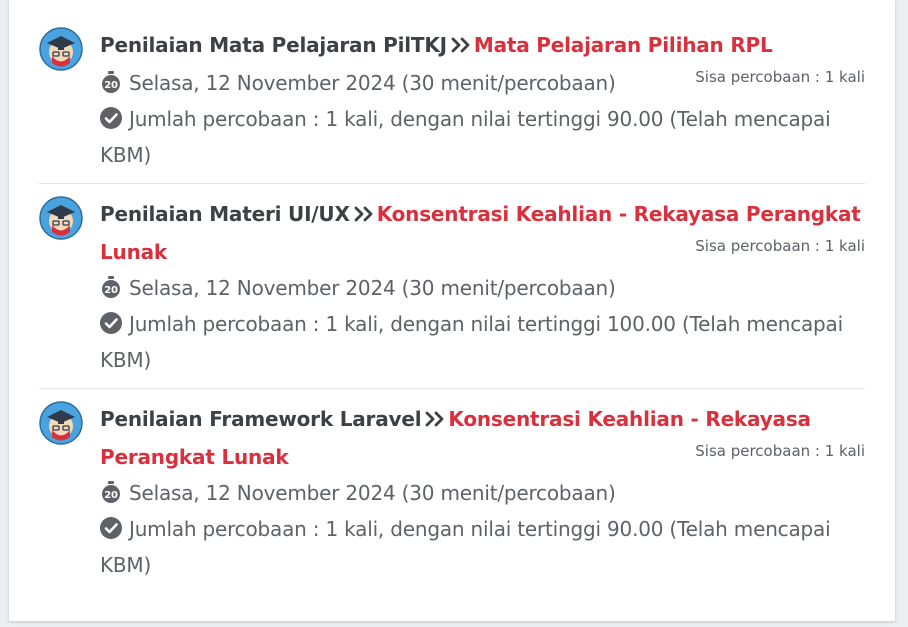 The width and height of the screenshot is (908, 627). Describe the element at coordinates (261, 419) in the screenshot. I see `quiz-name: Penilaian Framework Laravel` at that location.